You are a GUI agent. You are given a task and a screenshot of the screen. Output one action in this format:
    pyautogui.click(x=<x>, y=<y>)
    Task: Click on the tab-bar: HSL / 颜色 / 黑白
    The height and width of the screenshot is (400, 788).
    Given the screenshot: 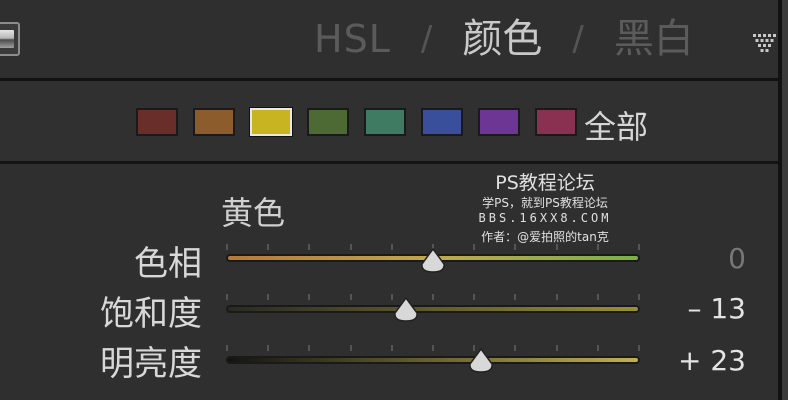 What is the action you would take?
    pyautogui.click(x=504, y=39)
    